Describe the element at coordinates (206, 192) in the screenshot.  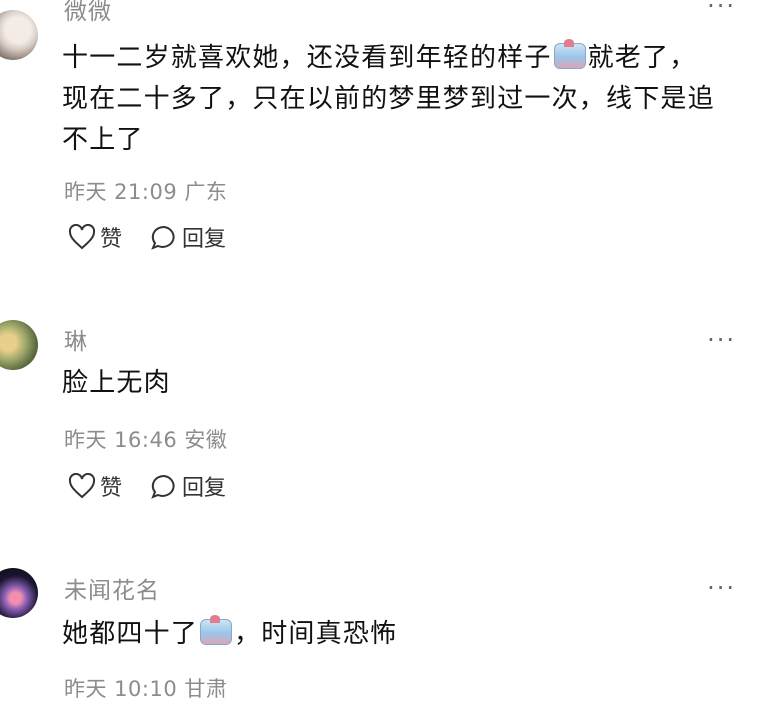
I see `comment-location: 广东` at that location.